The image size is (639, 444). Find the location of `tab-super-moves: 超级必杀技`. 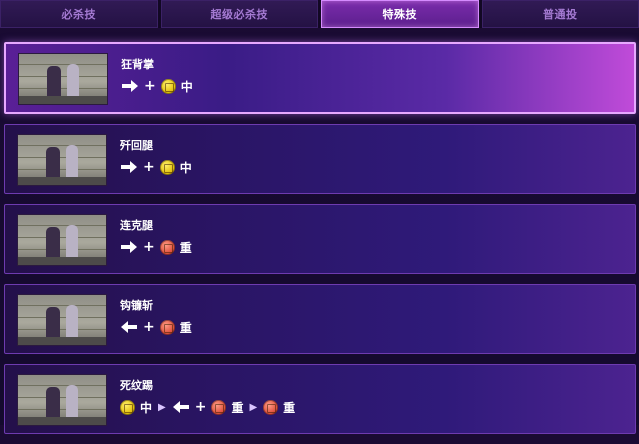

tab-super-moves: 超级必杀技 is located at coordinates (240, 14).